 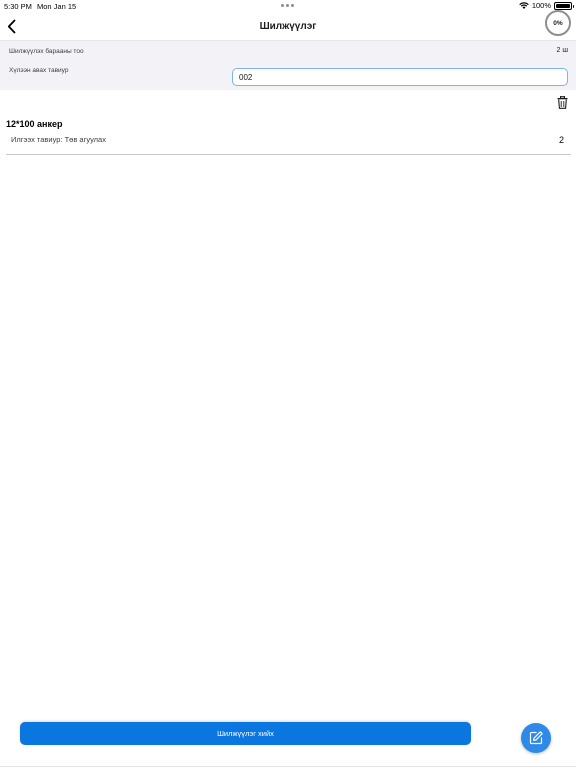 I want to click on edit-pencil-icon, so click(x=536, y=738).